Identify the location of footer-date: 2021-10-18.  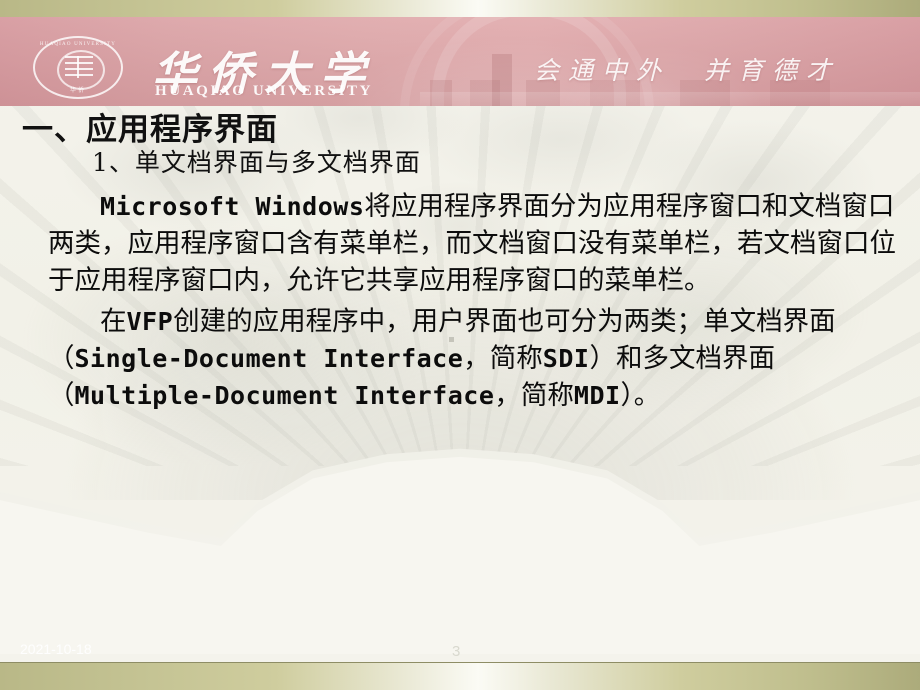
(56, 649).